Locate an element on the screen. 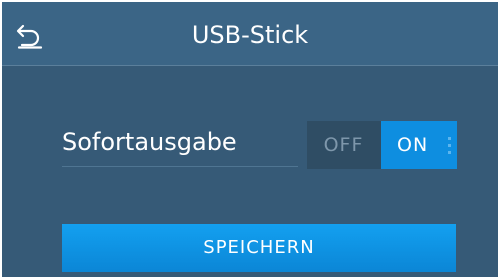 This screenshot has height=279, width=502. on-off-toggle: OFF ON is located at coordinates (382, 145).